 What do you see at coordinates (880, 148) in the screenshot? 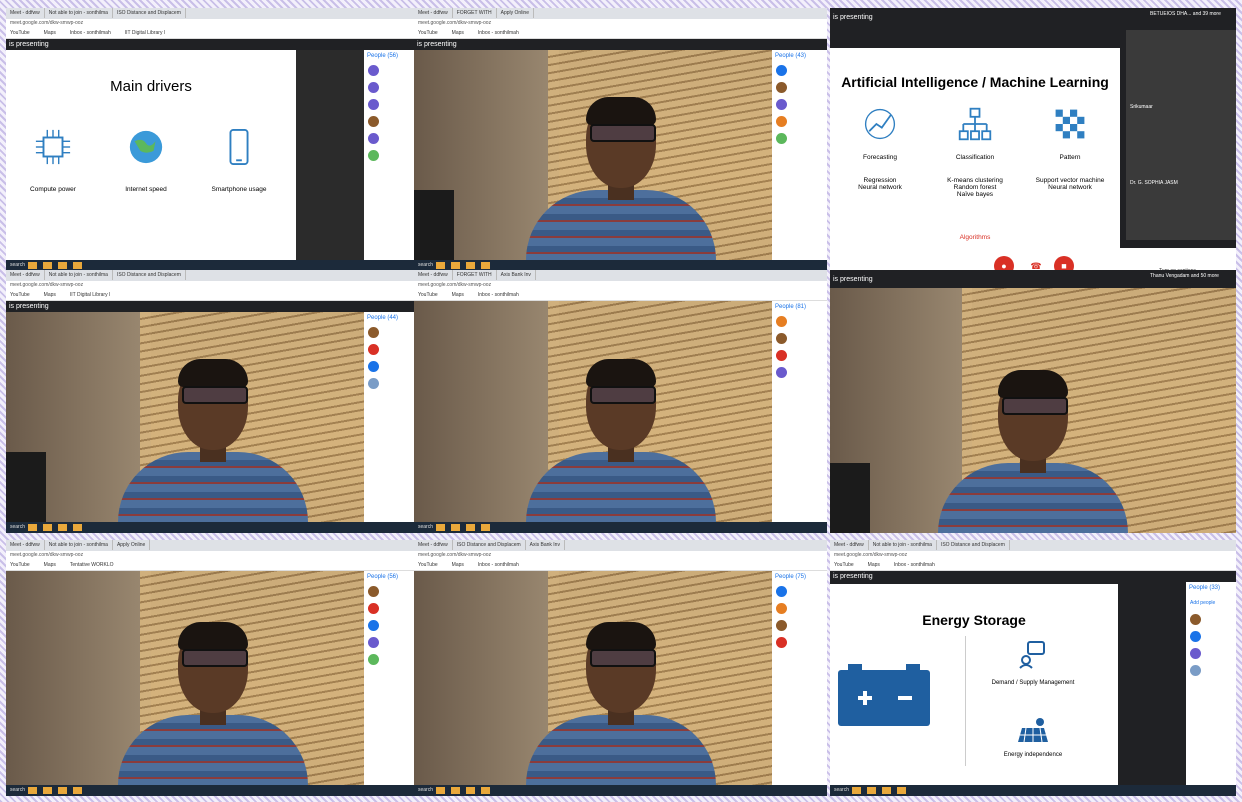
I see `forecasting-col: Forecasting Regression Neural network` at bounding box center [880, 148].